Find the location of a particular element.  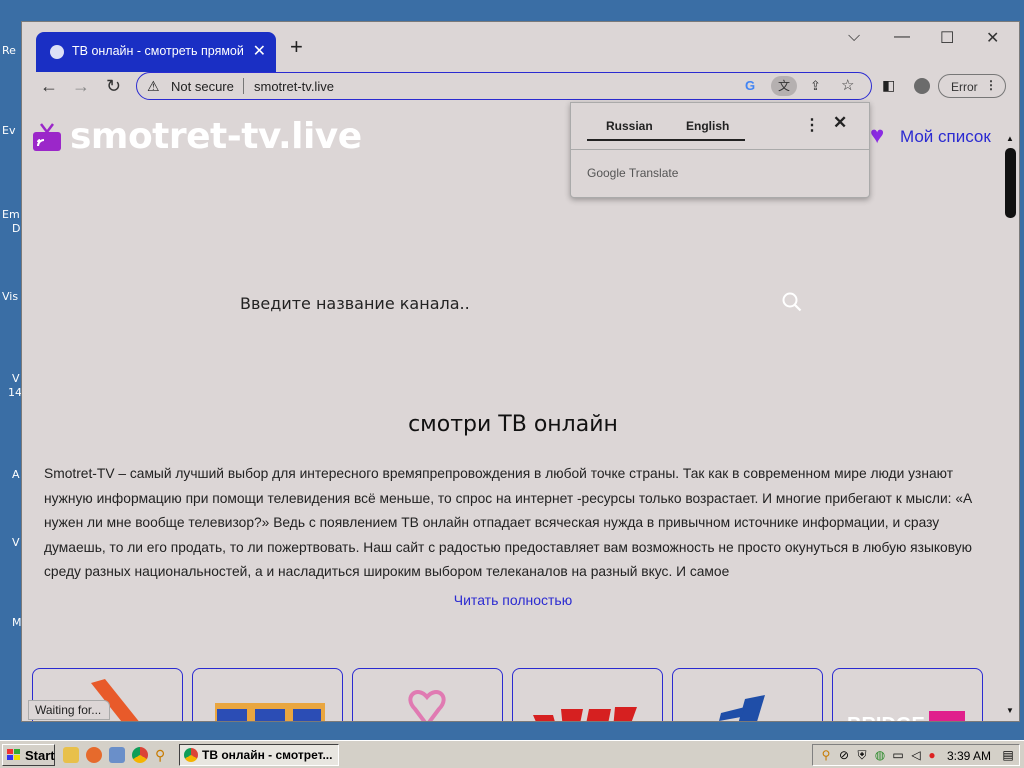

warning-icon: ⚠ is located at coordinates (153, 86).